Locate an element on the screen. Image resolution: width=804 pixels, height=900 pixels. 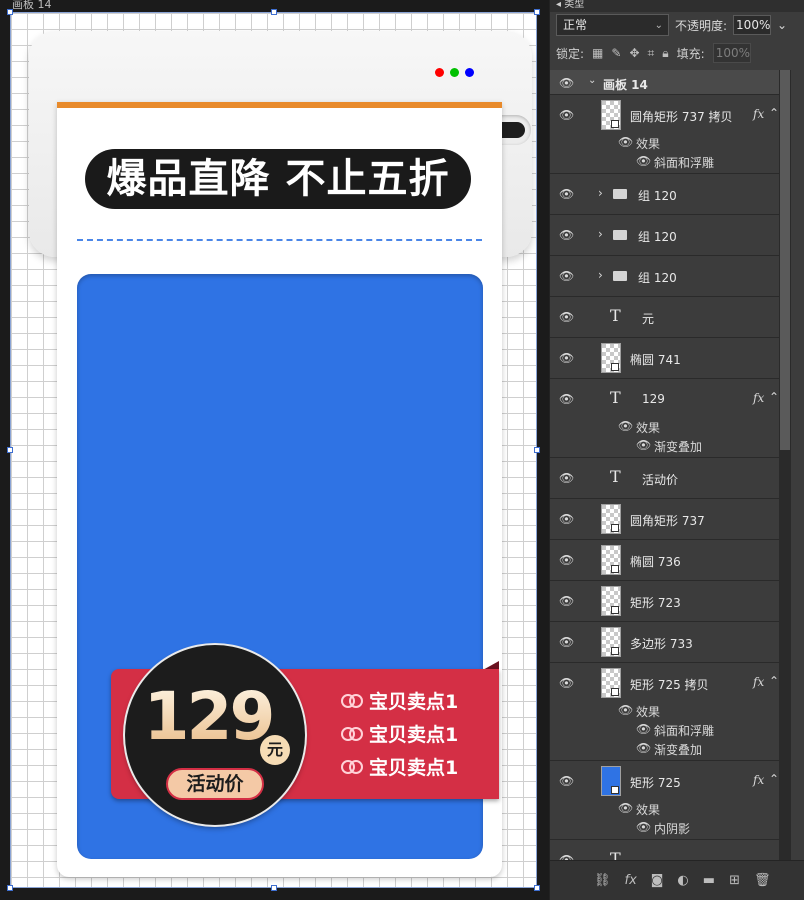
layer-name: 圆角矩形 737 拷贝 is located at coordinates (681, 117).